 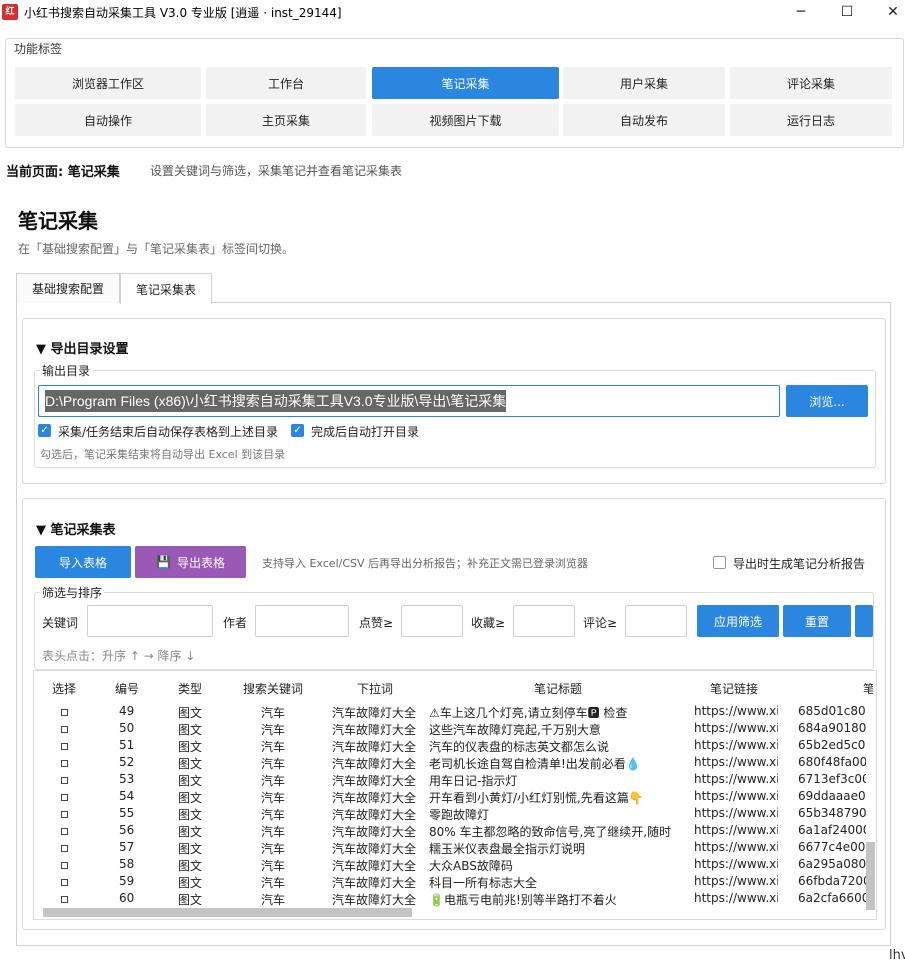 What do you see at coordinates (734, 688) in the screenshot?
I see `th-link: 笔记链接` at bounding box center [734, 688].